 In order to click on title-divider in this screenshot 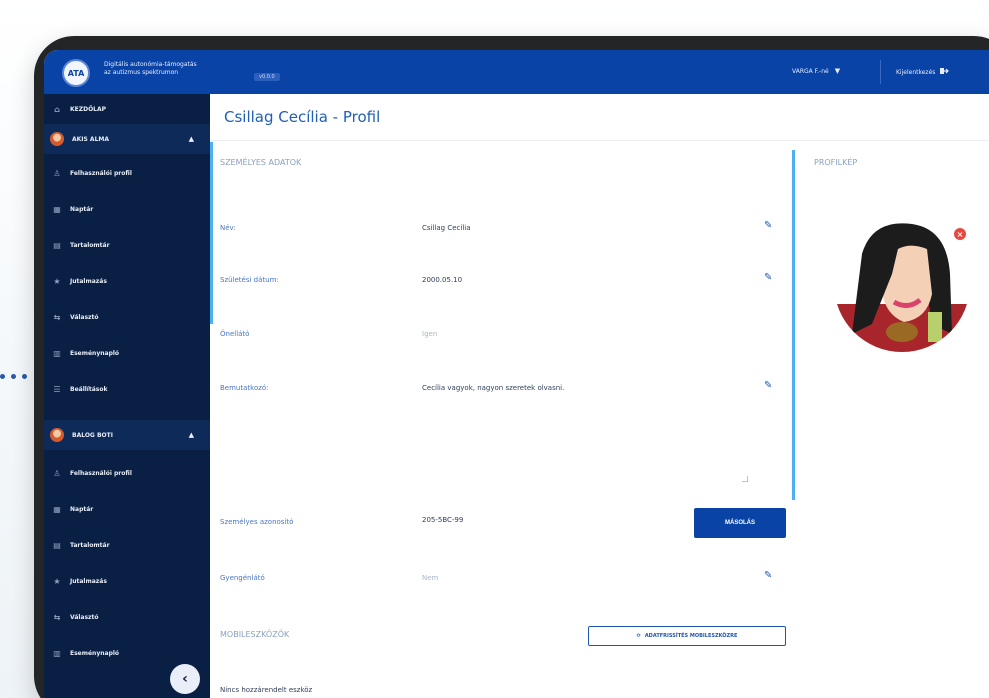, I will do `click(599, 140)`.